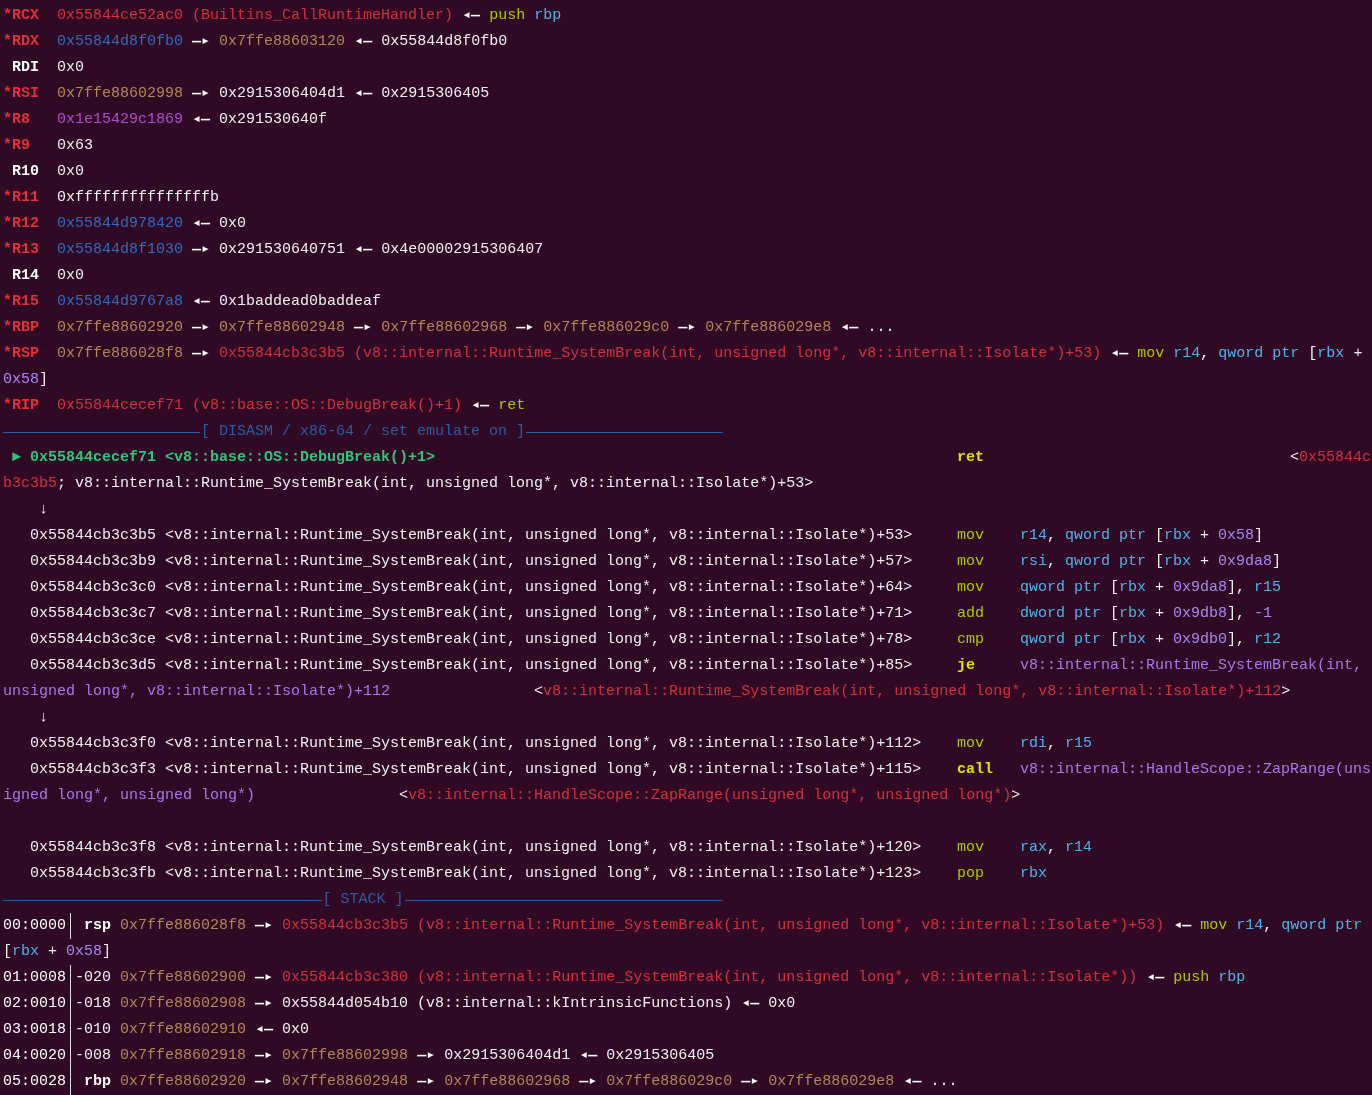  Describe the element at coordinates (48, 68) in the screenshot. I see `register-line: RDI 0x0` at that location.